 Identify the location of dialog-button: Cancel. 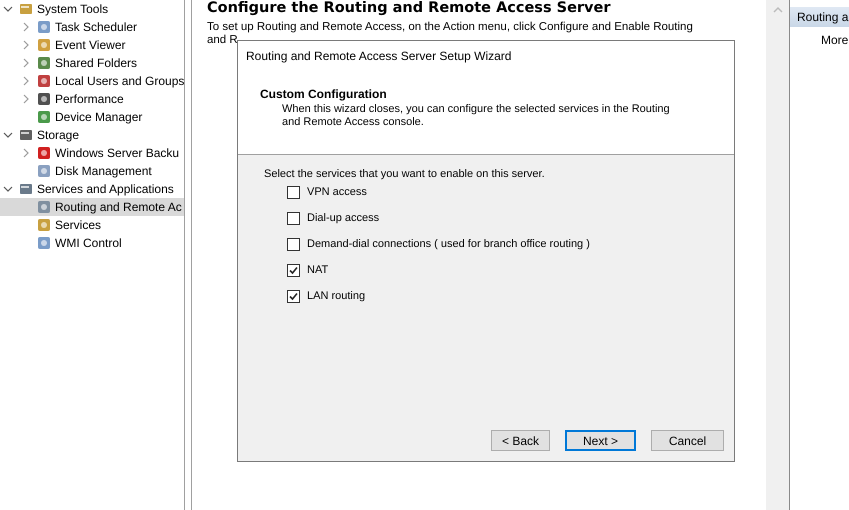
(687, 440).